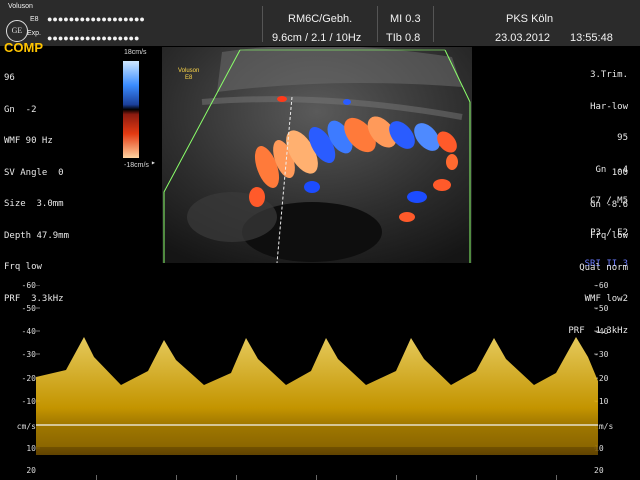  Describe the element at coordinates (326, 477) in the screenshot. I see `time-markers` at that location.